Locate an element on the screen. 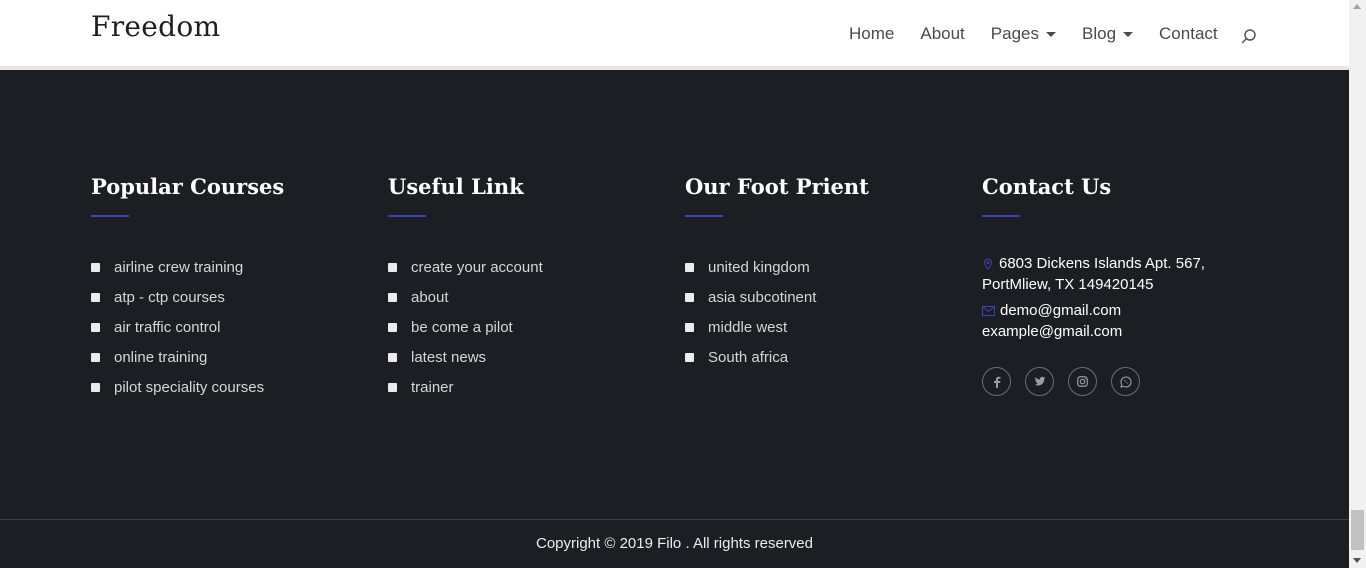 The image size is (1366, 568). list-item: airline crew training is located at coordinates (187, 267).